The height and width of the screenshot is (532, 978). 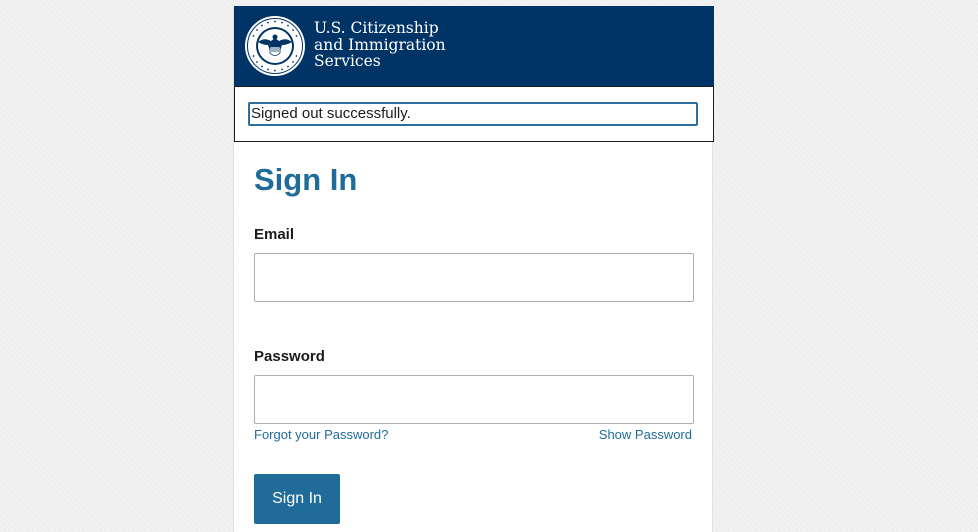 What do you see at coordinates (297, 499) in the screenshot?
I see `sign-in-button: Sign In` at bounding box center [297, 499].